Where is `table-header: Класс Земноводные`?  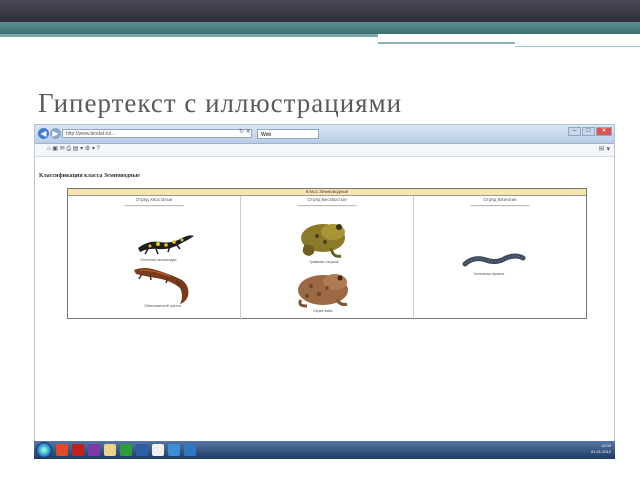
table-header: Класс Земноводные is located at coordinates (327, 192).